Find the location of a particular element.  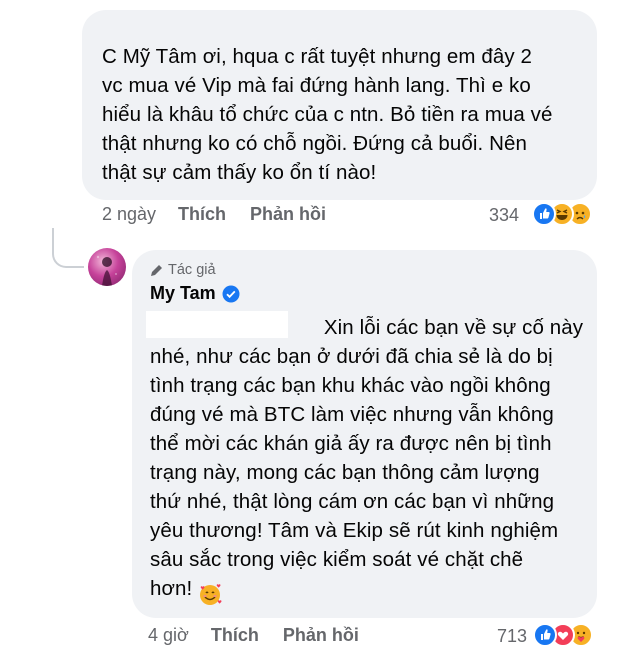

author-badge-label: Tác giả is located at coordinates (192, 270).